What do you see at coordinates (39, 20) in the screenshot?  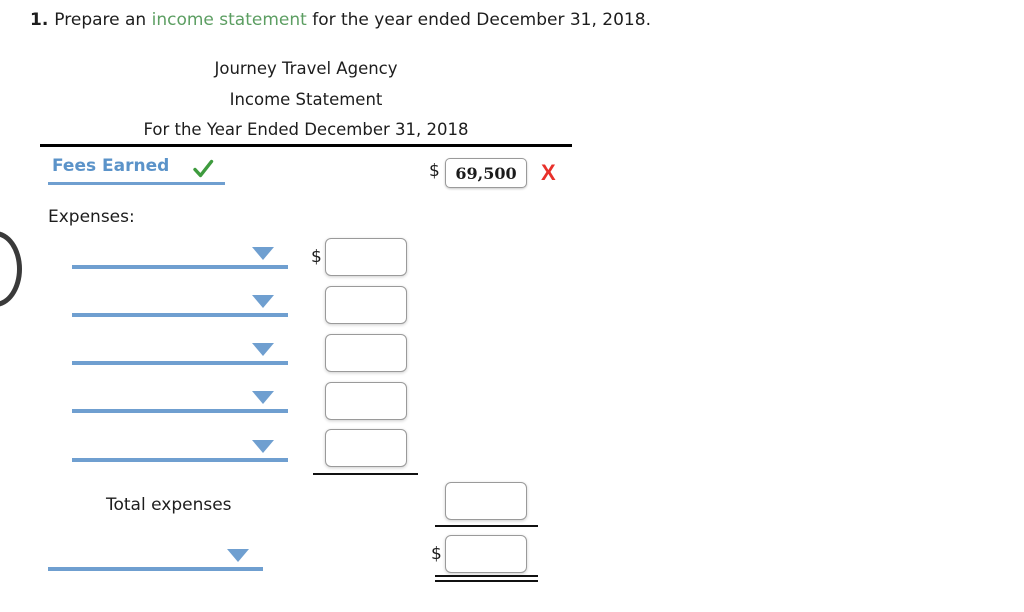 I see `question-number: 1.` at bounding box center [39, 20].